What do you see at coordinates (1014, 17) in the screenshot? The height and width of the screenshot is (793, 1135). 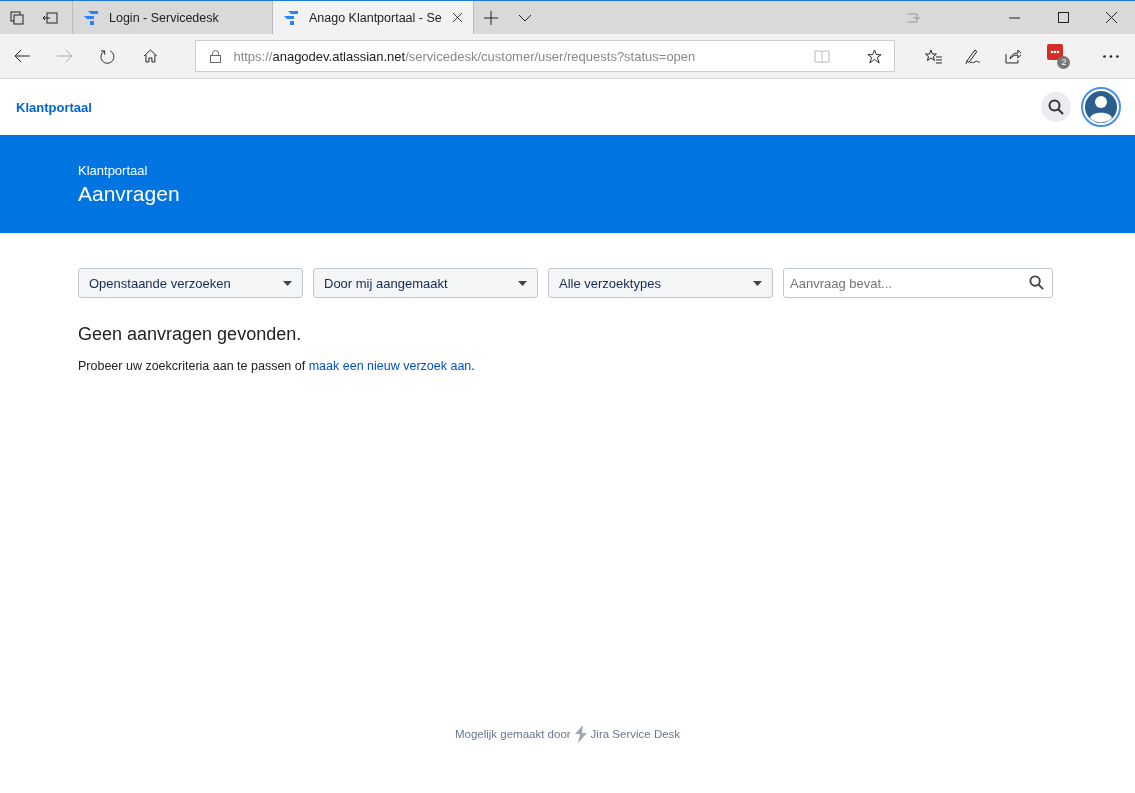 I see `minimize-icon` at bounding box center [1014, 17].